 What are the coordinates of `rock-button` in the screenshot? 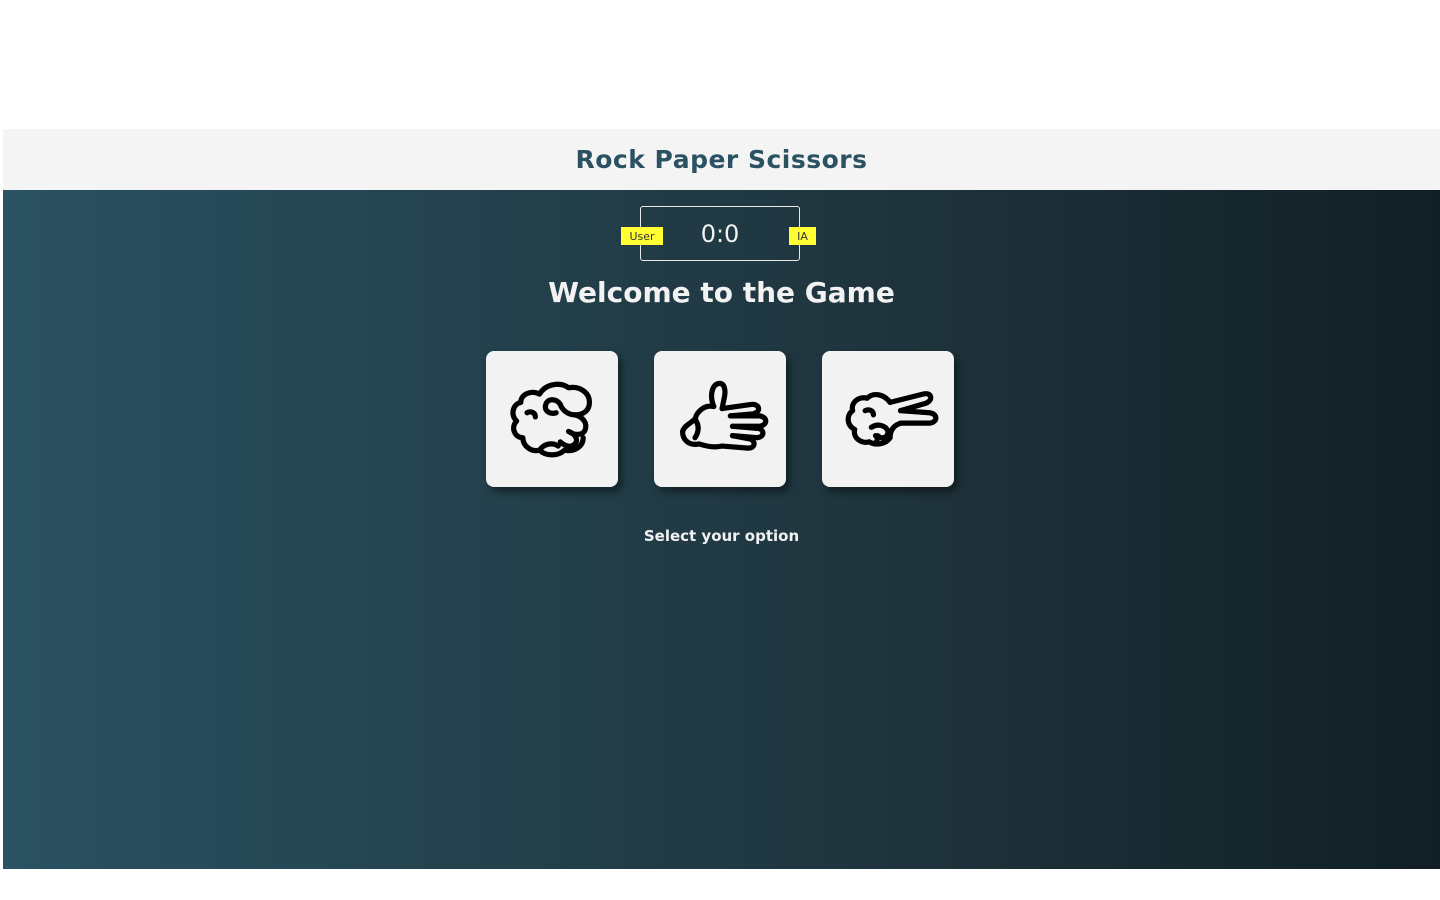 It's located at (552, 419).